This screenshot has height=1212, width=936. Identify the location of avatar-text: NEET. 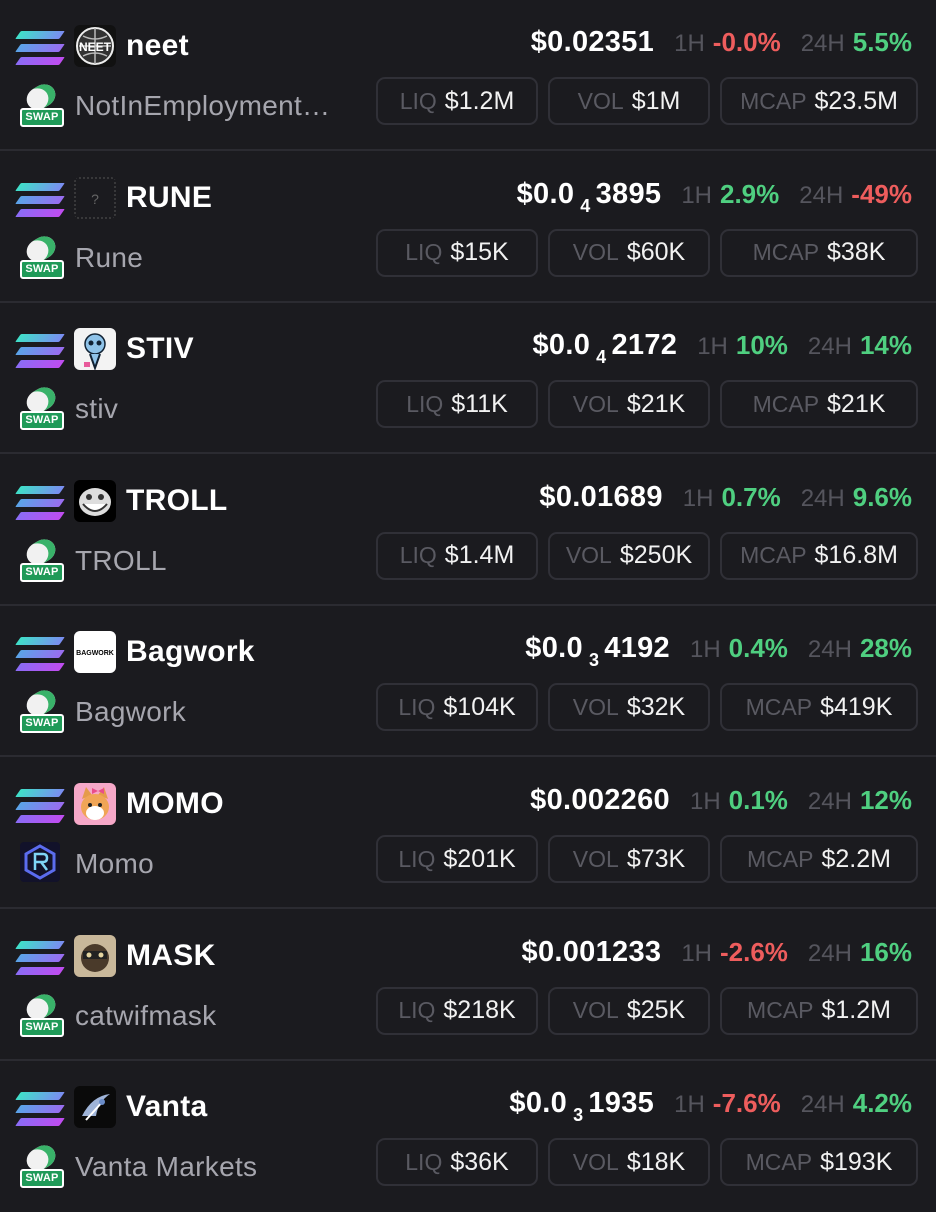
(95, 47).